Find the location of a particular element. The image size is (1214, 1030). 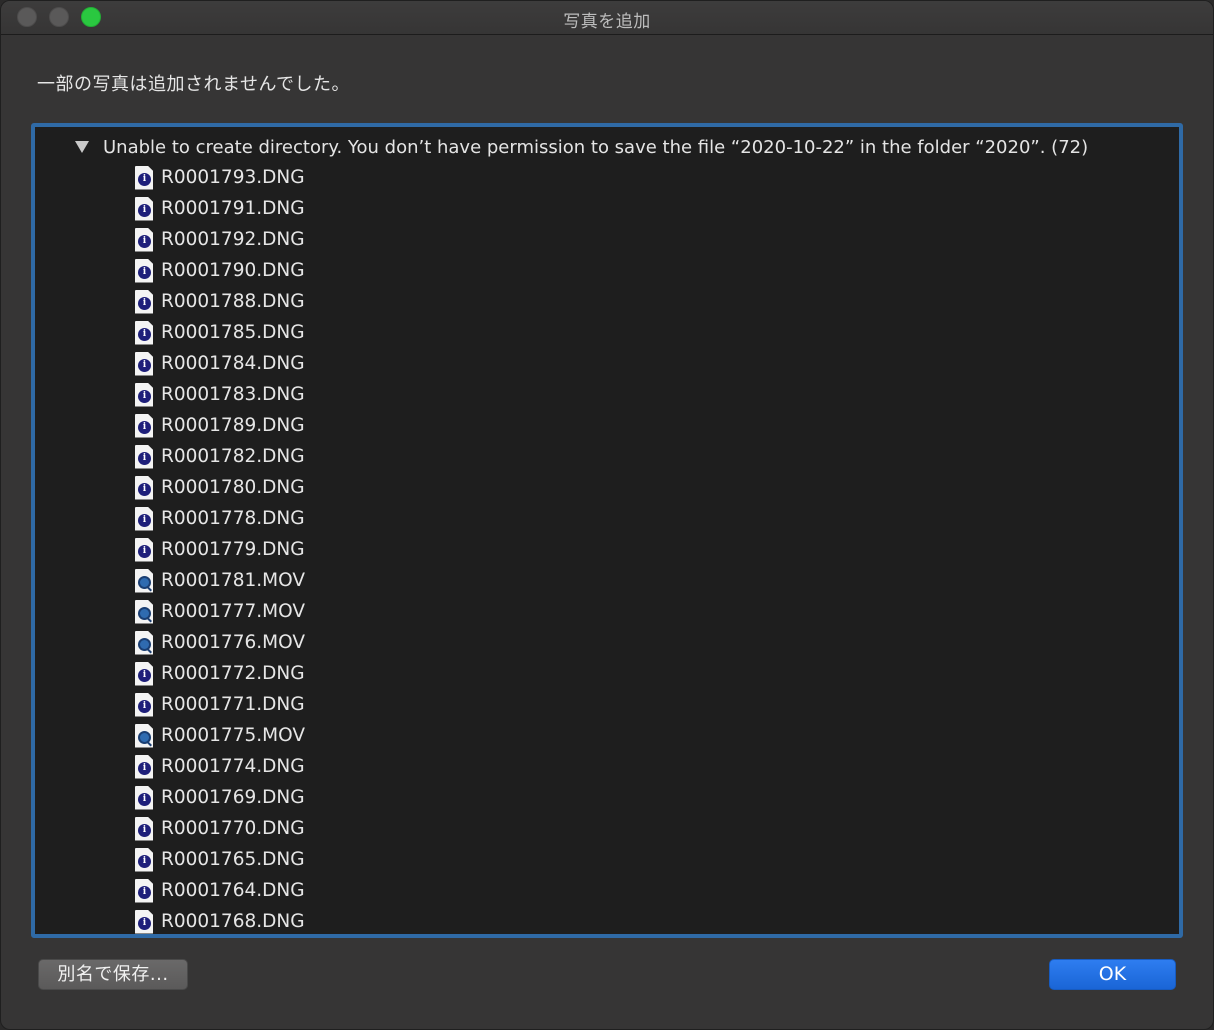

file-row: i R0001772.DNG is located at coordinates (220, 673).